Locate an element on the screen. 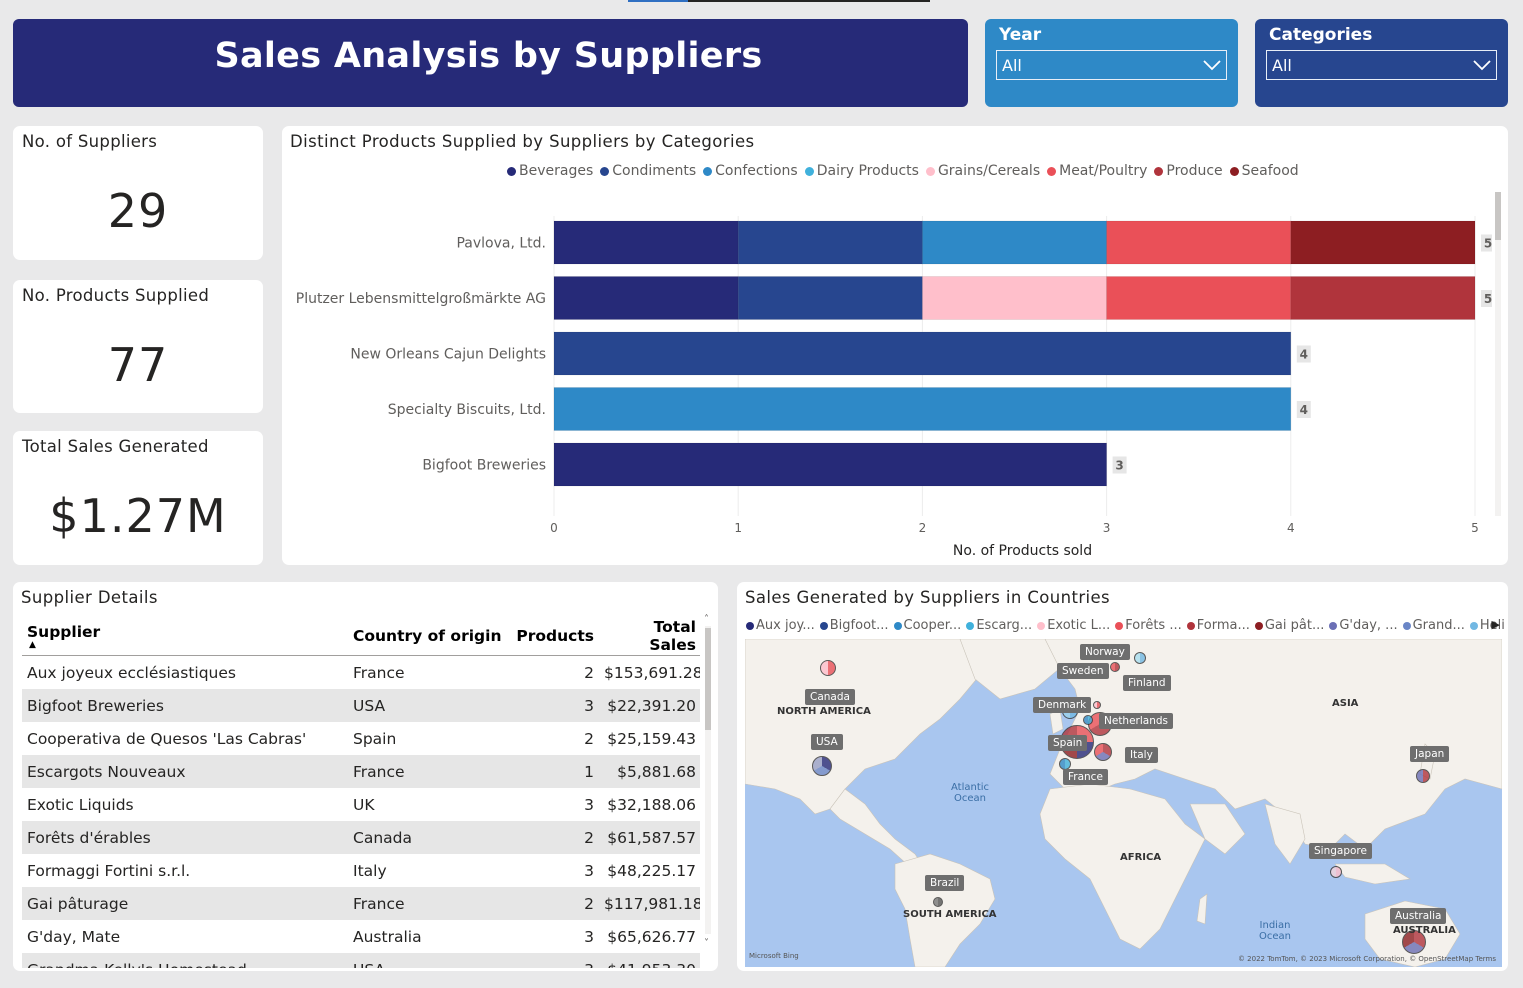  cell-products: 1 is located at coordinates (589, 771).